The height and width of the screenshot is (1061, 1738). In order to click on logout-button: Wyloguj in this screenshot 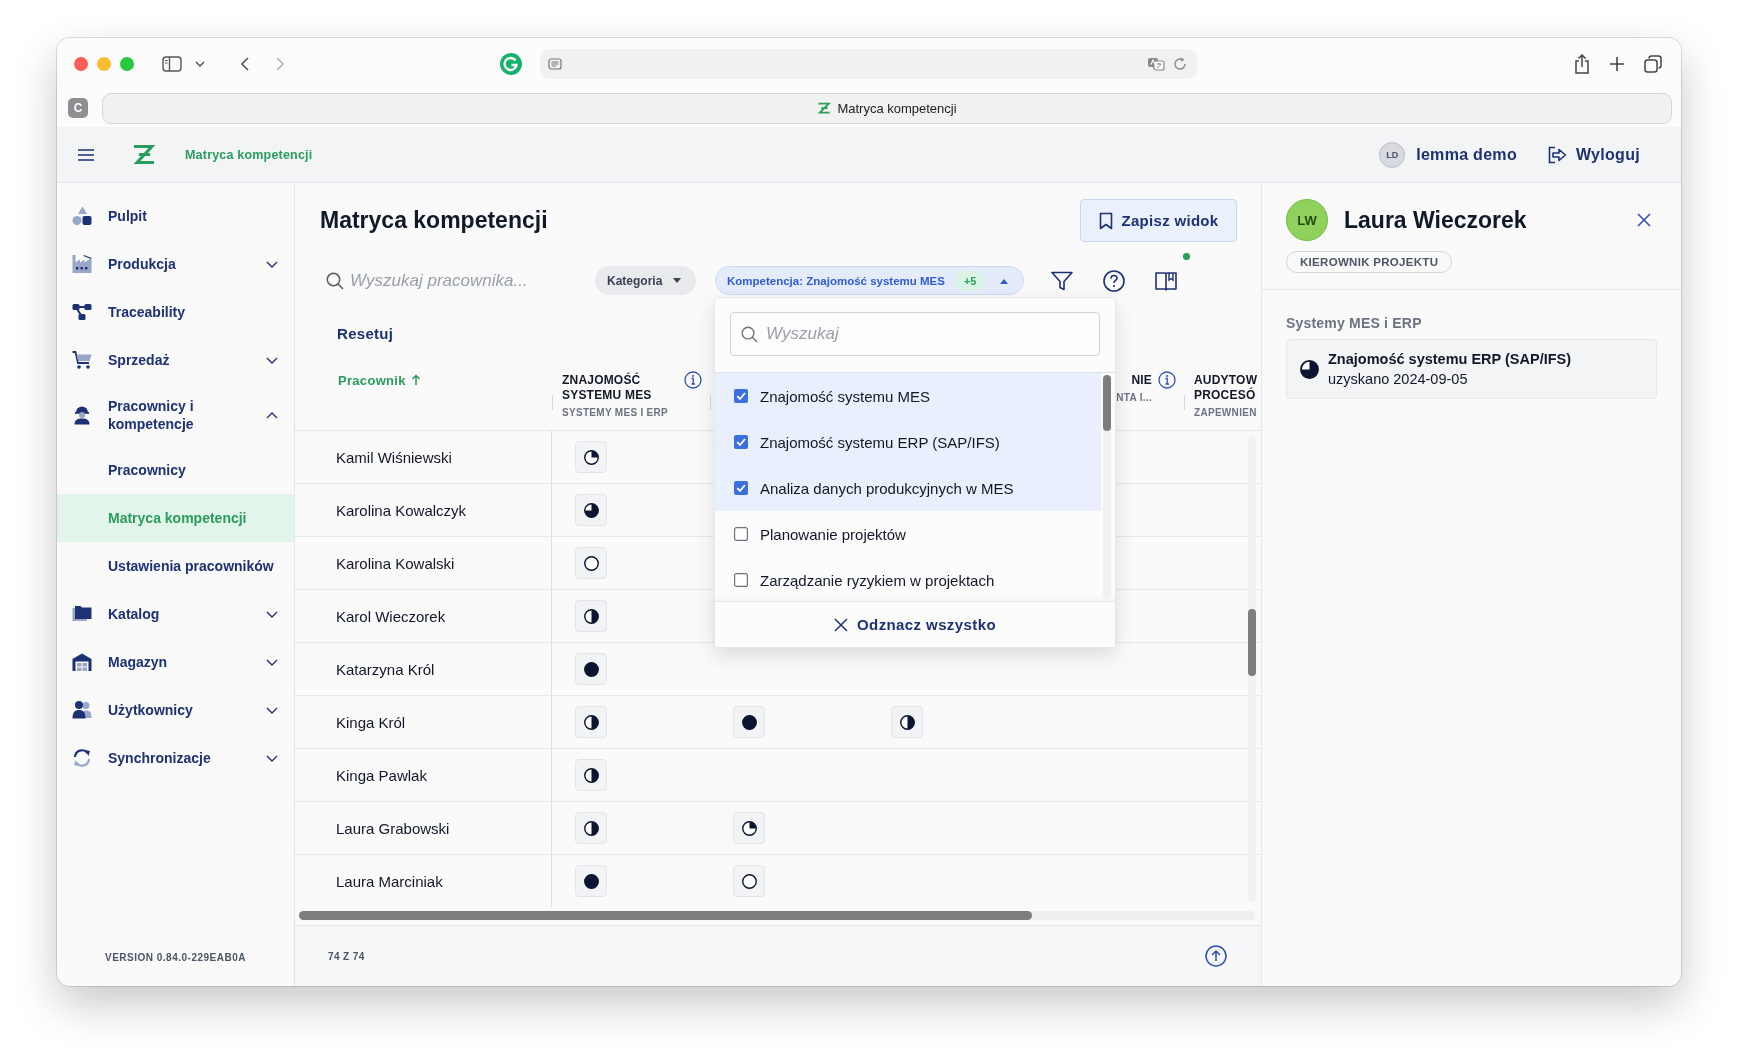, I will do `click(1593, 154)`.